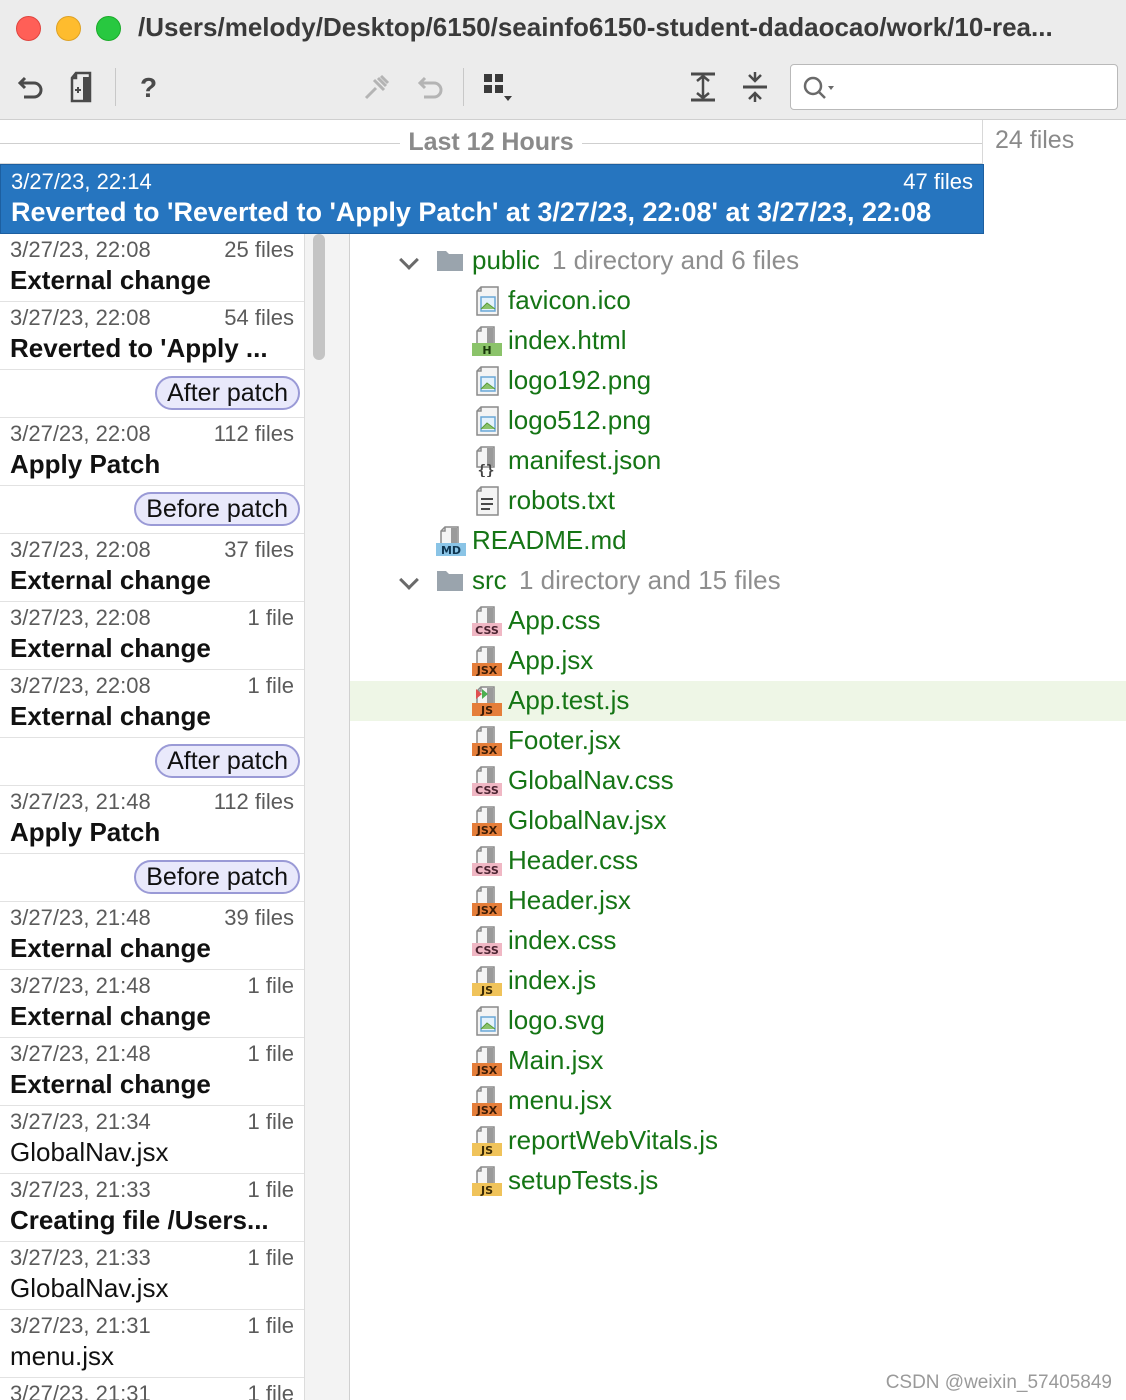 The height and width of the screenshot is (1400, 1126). What do you see at coordinates (738, 1061) in the screenshot?
I see `tree-file-row: JSX Main.jsx` at bounding box center [738, 1061].